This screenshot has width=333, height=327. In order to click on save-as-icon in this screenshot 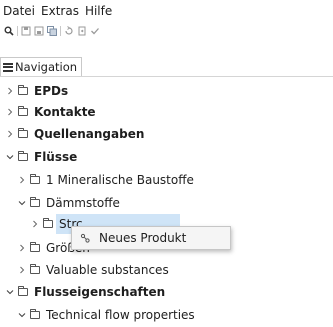, I will do `click(39, 31)`.